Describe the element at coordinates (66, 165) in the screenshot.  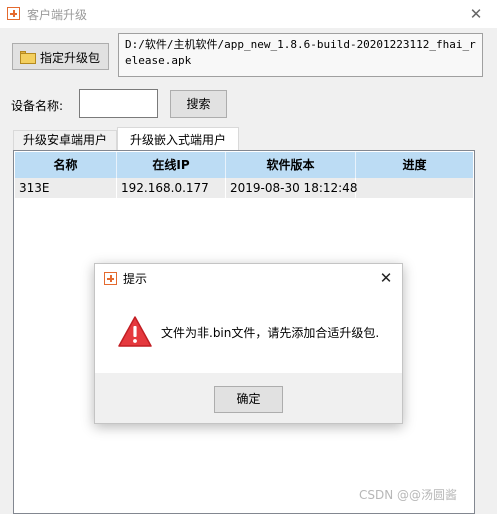
I see `column-header-name: 名称` at that location.